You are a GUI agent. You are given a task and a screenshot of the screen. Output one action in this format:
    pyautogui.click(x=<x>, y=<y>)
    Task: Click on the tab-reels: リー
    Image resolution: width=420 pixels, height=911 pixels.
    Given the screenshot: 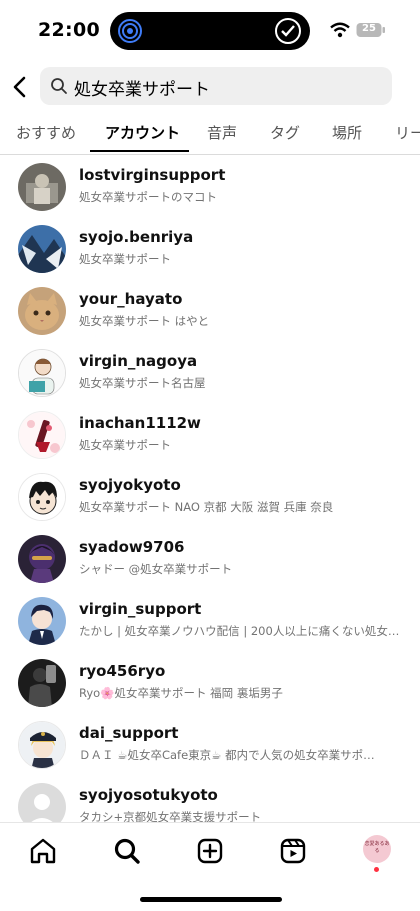 What is the action you would take?
    pyautogui.click(x=407, y=132)
    